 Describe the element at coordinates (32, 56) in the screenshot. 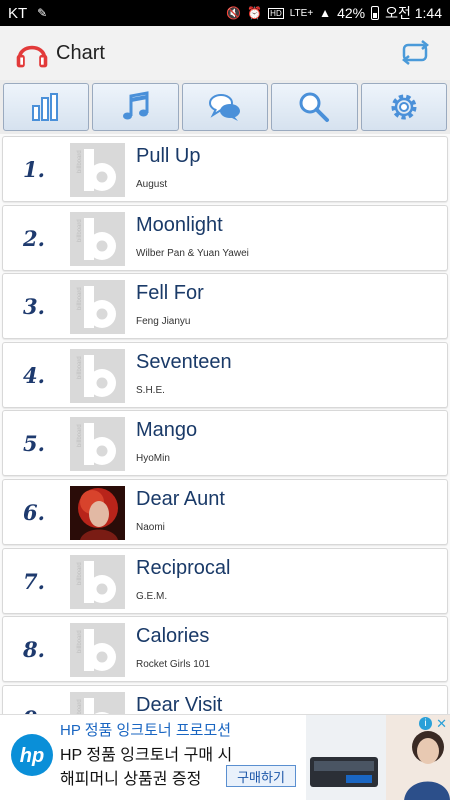

I see `headphones-icon` at that location.